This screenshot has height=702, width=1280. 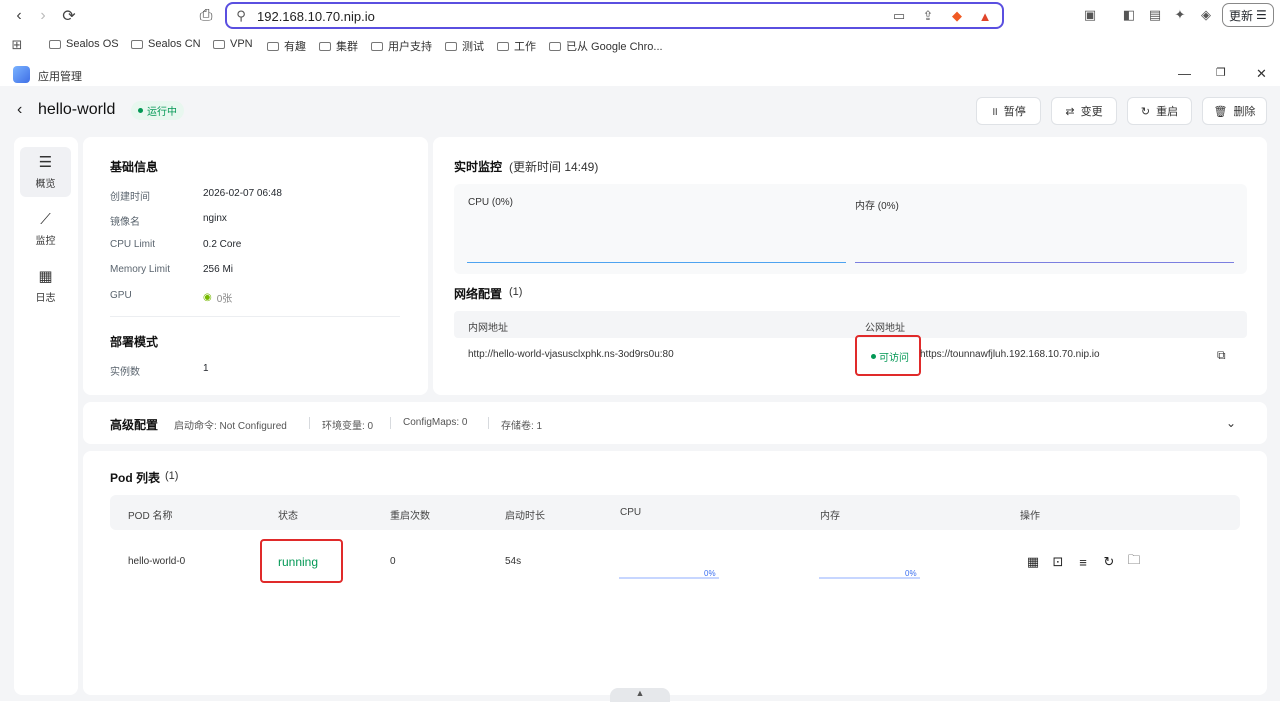 What do you see at coordinates (338, 46) in the screenshot?
I see `bookmark-folder: 集群` at bounding box center [338, 46].